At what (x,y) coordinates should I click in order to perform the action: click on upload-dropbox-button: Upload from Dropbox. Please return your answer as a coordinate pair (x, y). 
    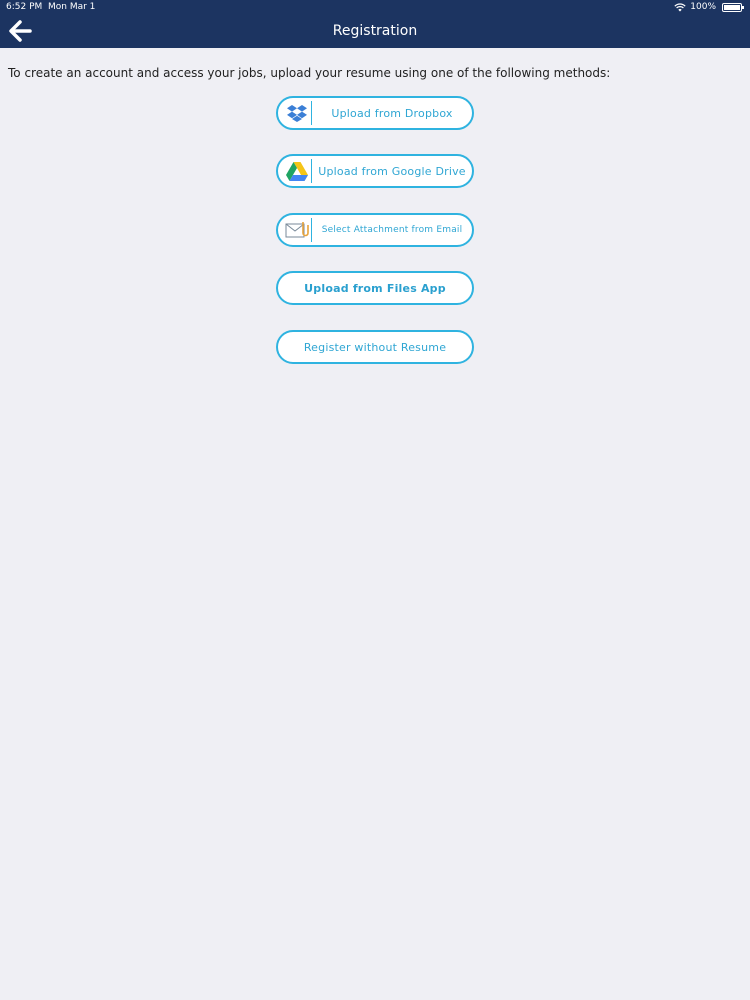
    Looking at the image, I should click on (375, 113).